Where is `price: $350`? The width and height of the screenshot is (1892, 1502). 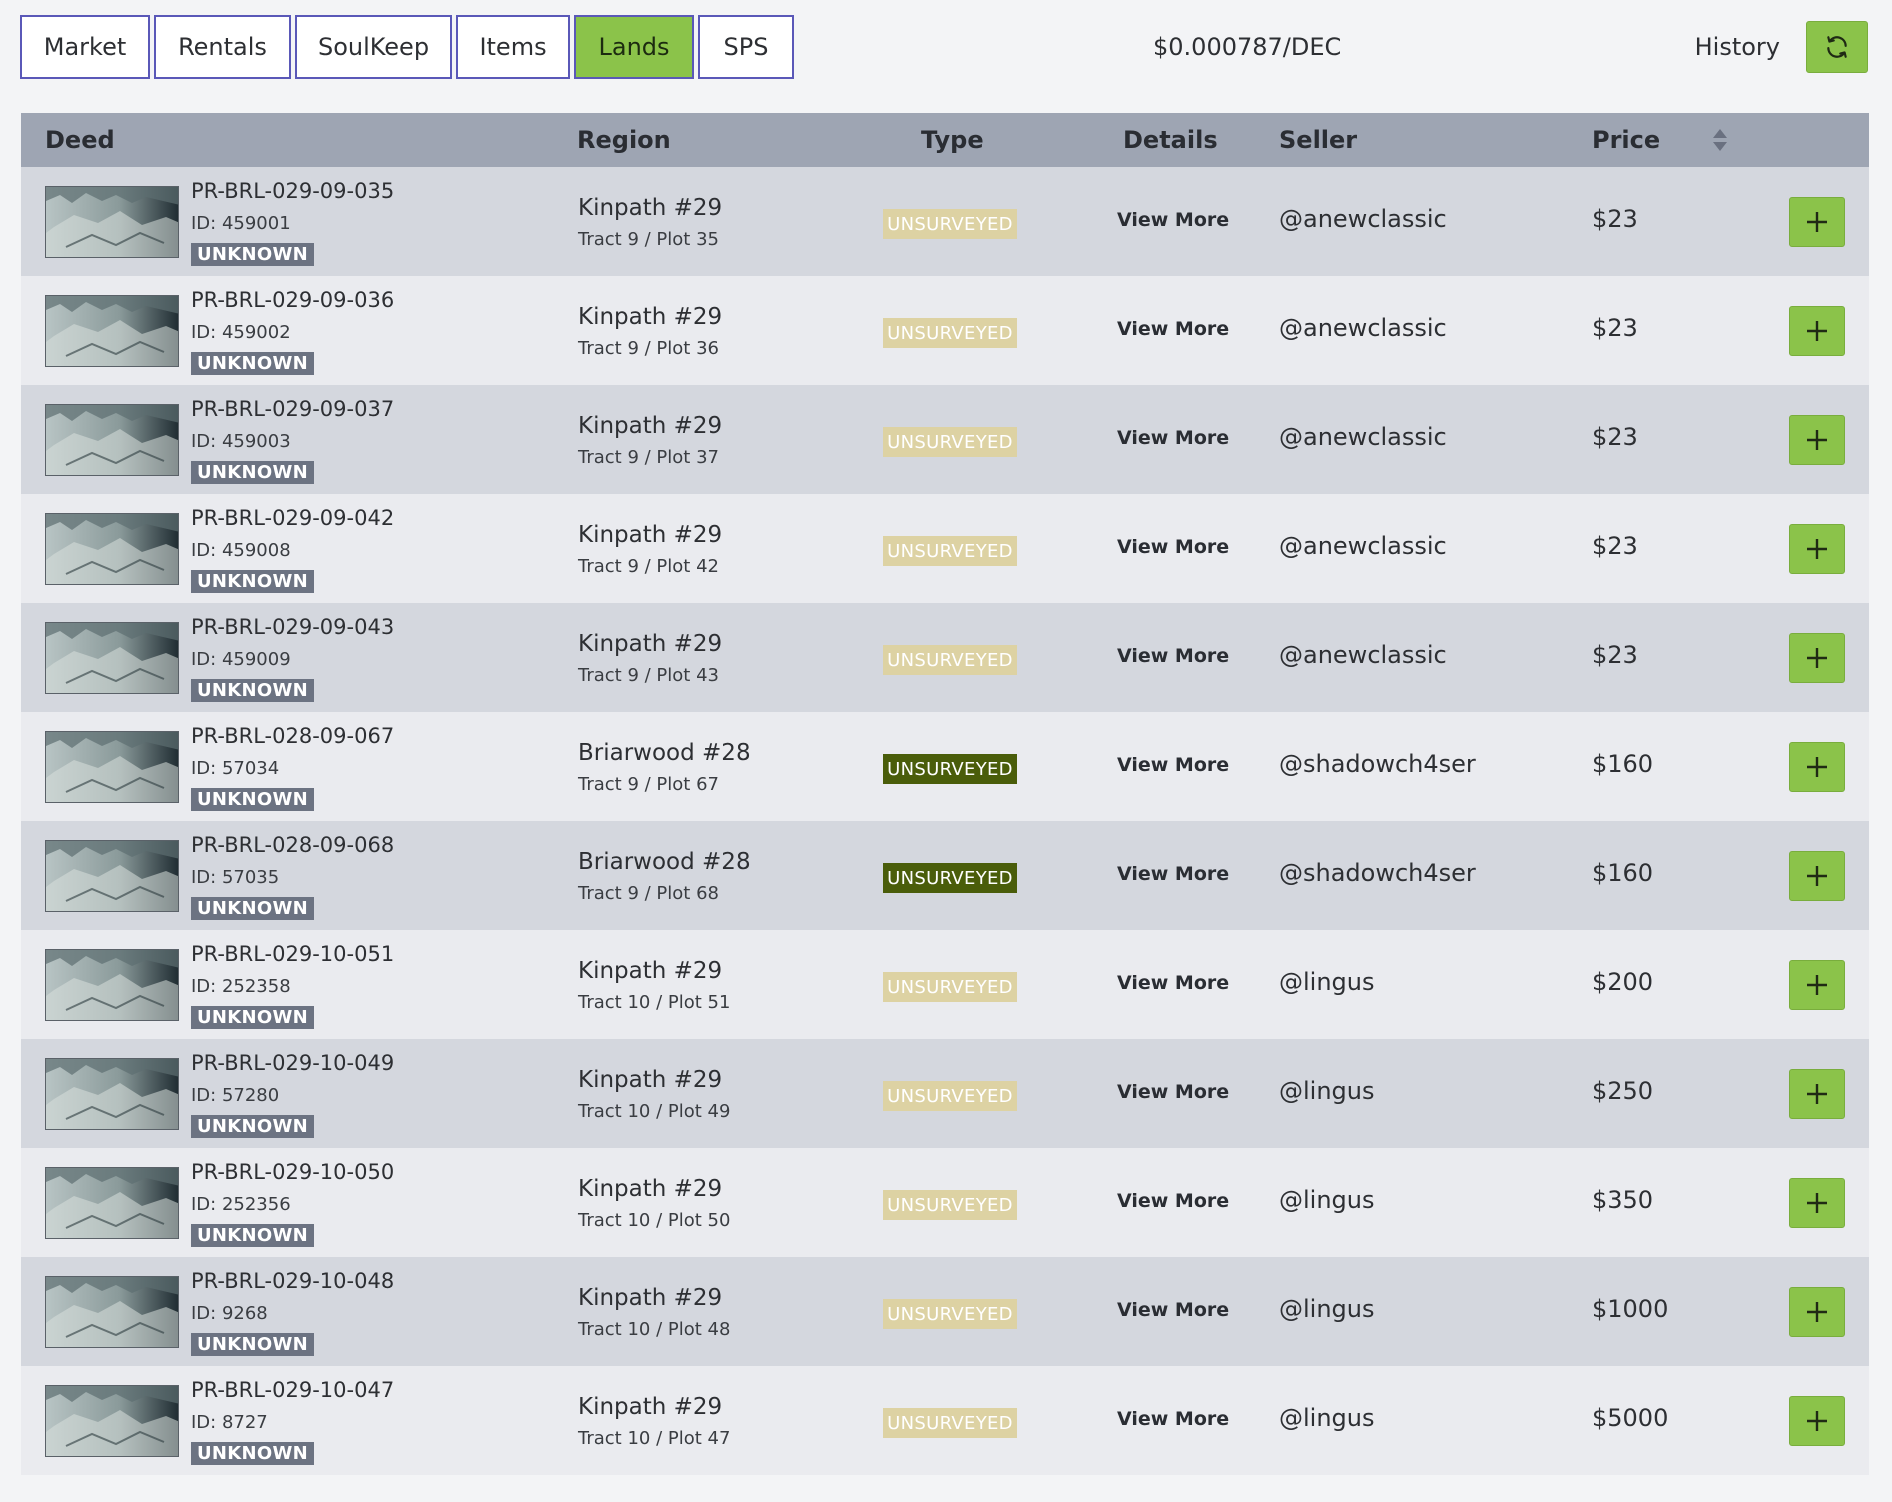
price: $350 is located at coordinates (1623, 1200).